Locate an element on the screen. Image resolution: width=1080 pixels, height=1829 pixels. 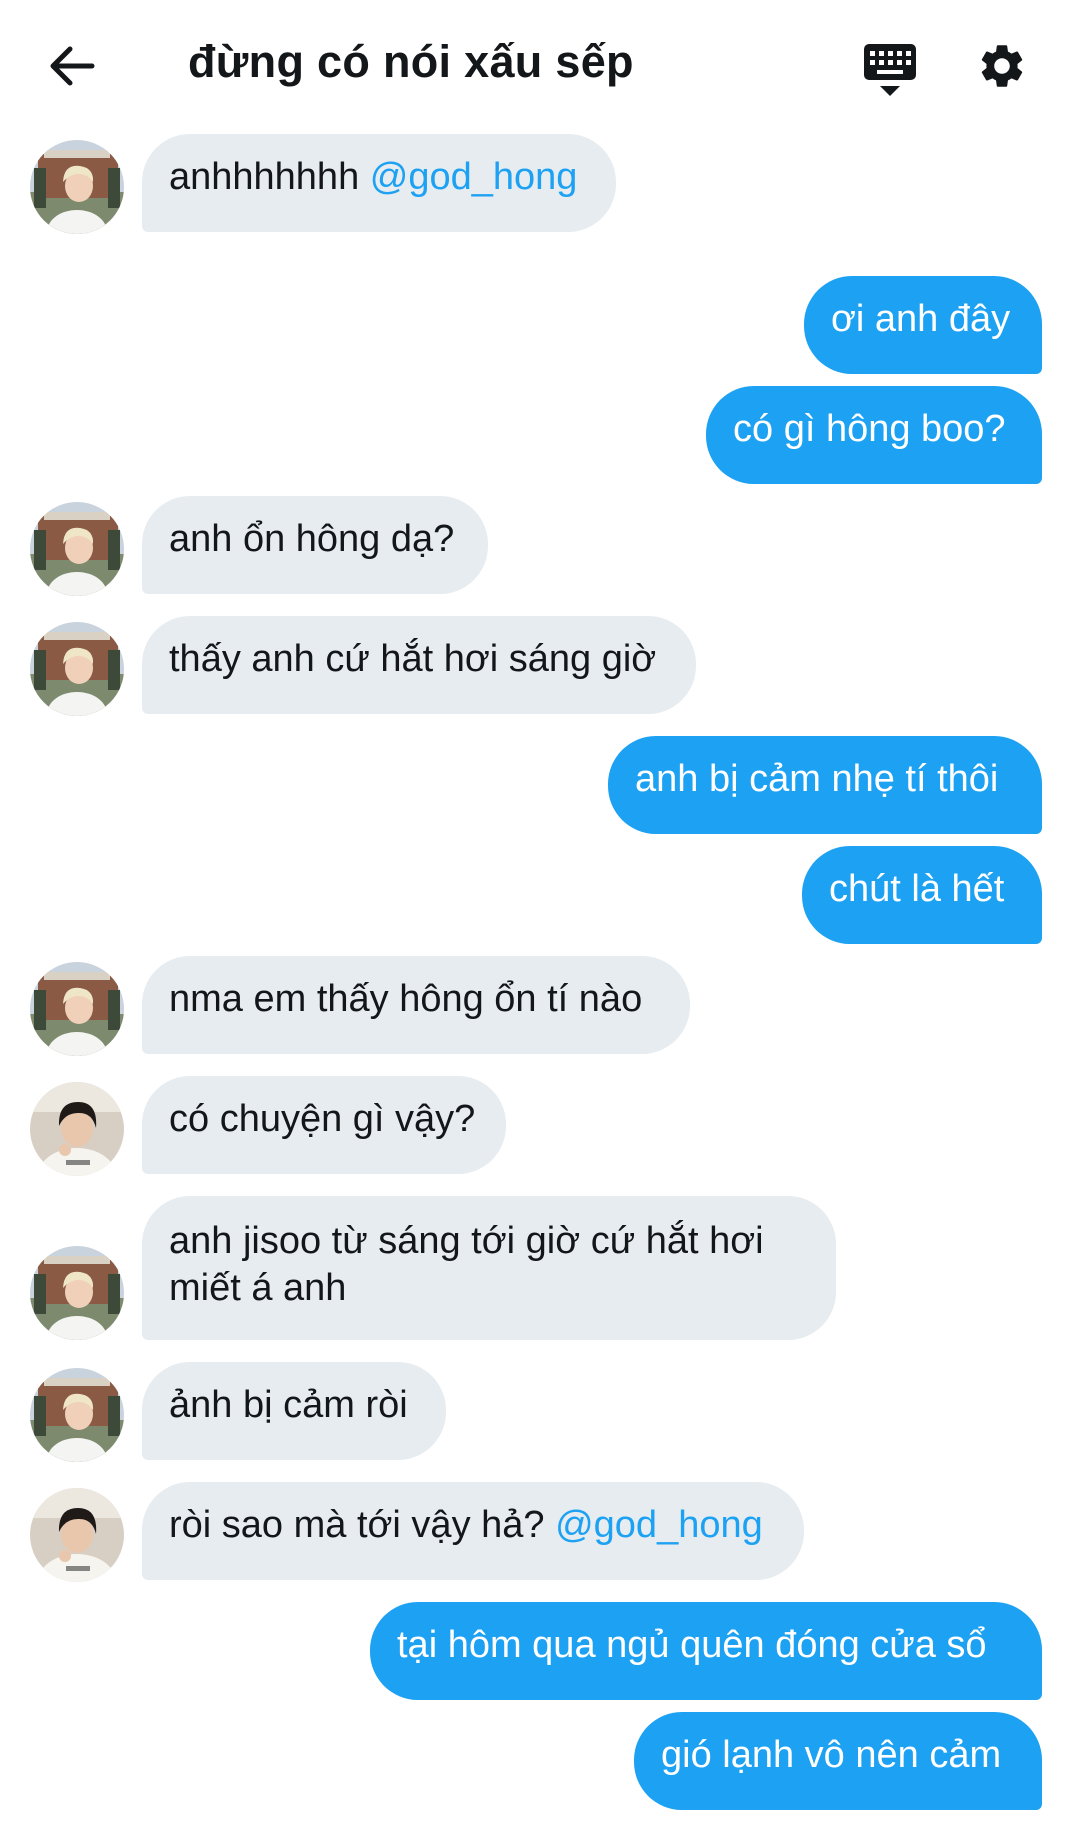
conversation-title: đừng có nói xấu sếp is located at coordinates (411, 61).